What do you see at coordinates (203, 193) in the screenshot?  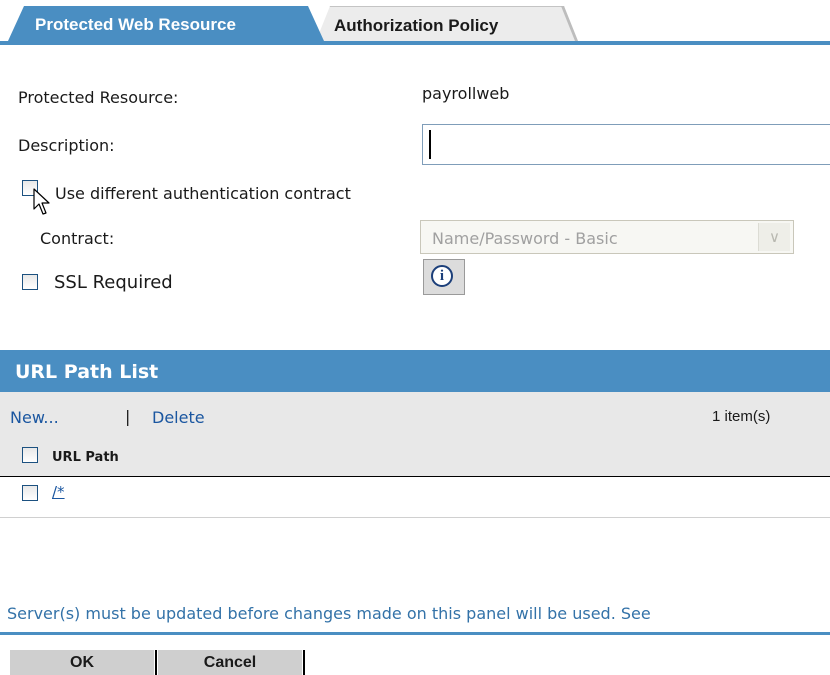 I see `use-different-auth-label: Use different authentication contract` at bounding box center [203, 193].